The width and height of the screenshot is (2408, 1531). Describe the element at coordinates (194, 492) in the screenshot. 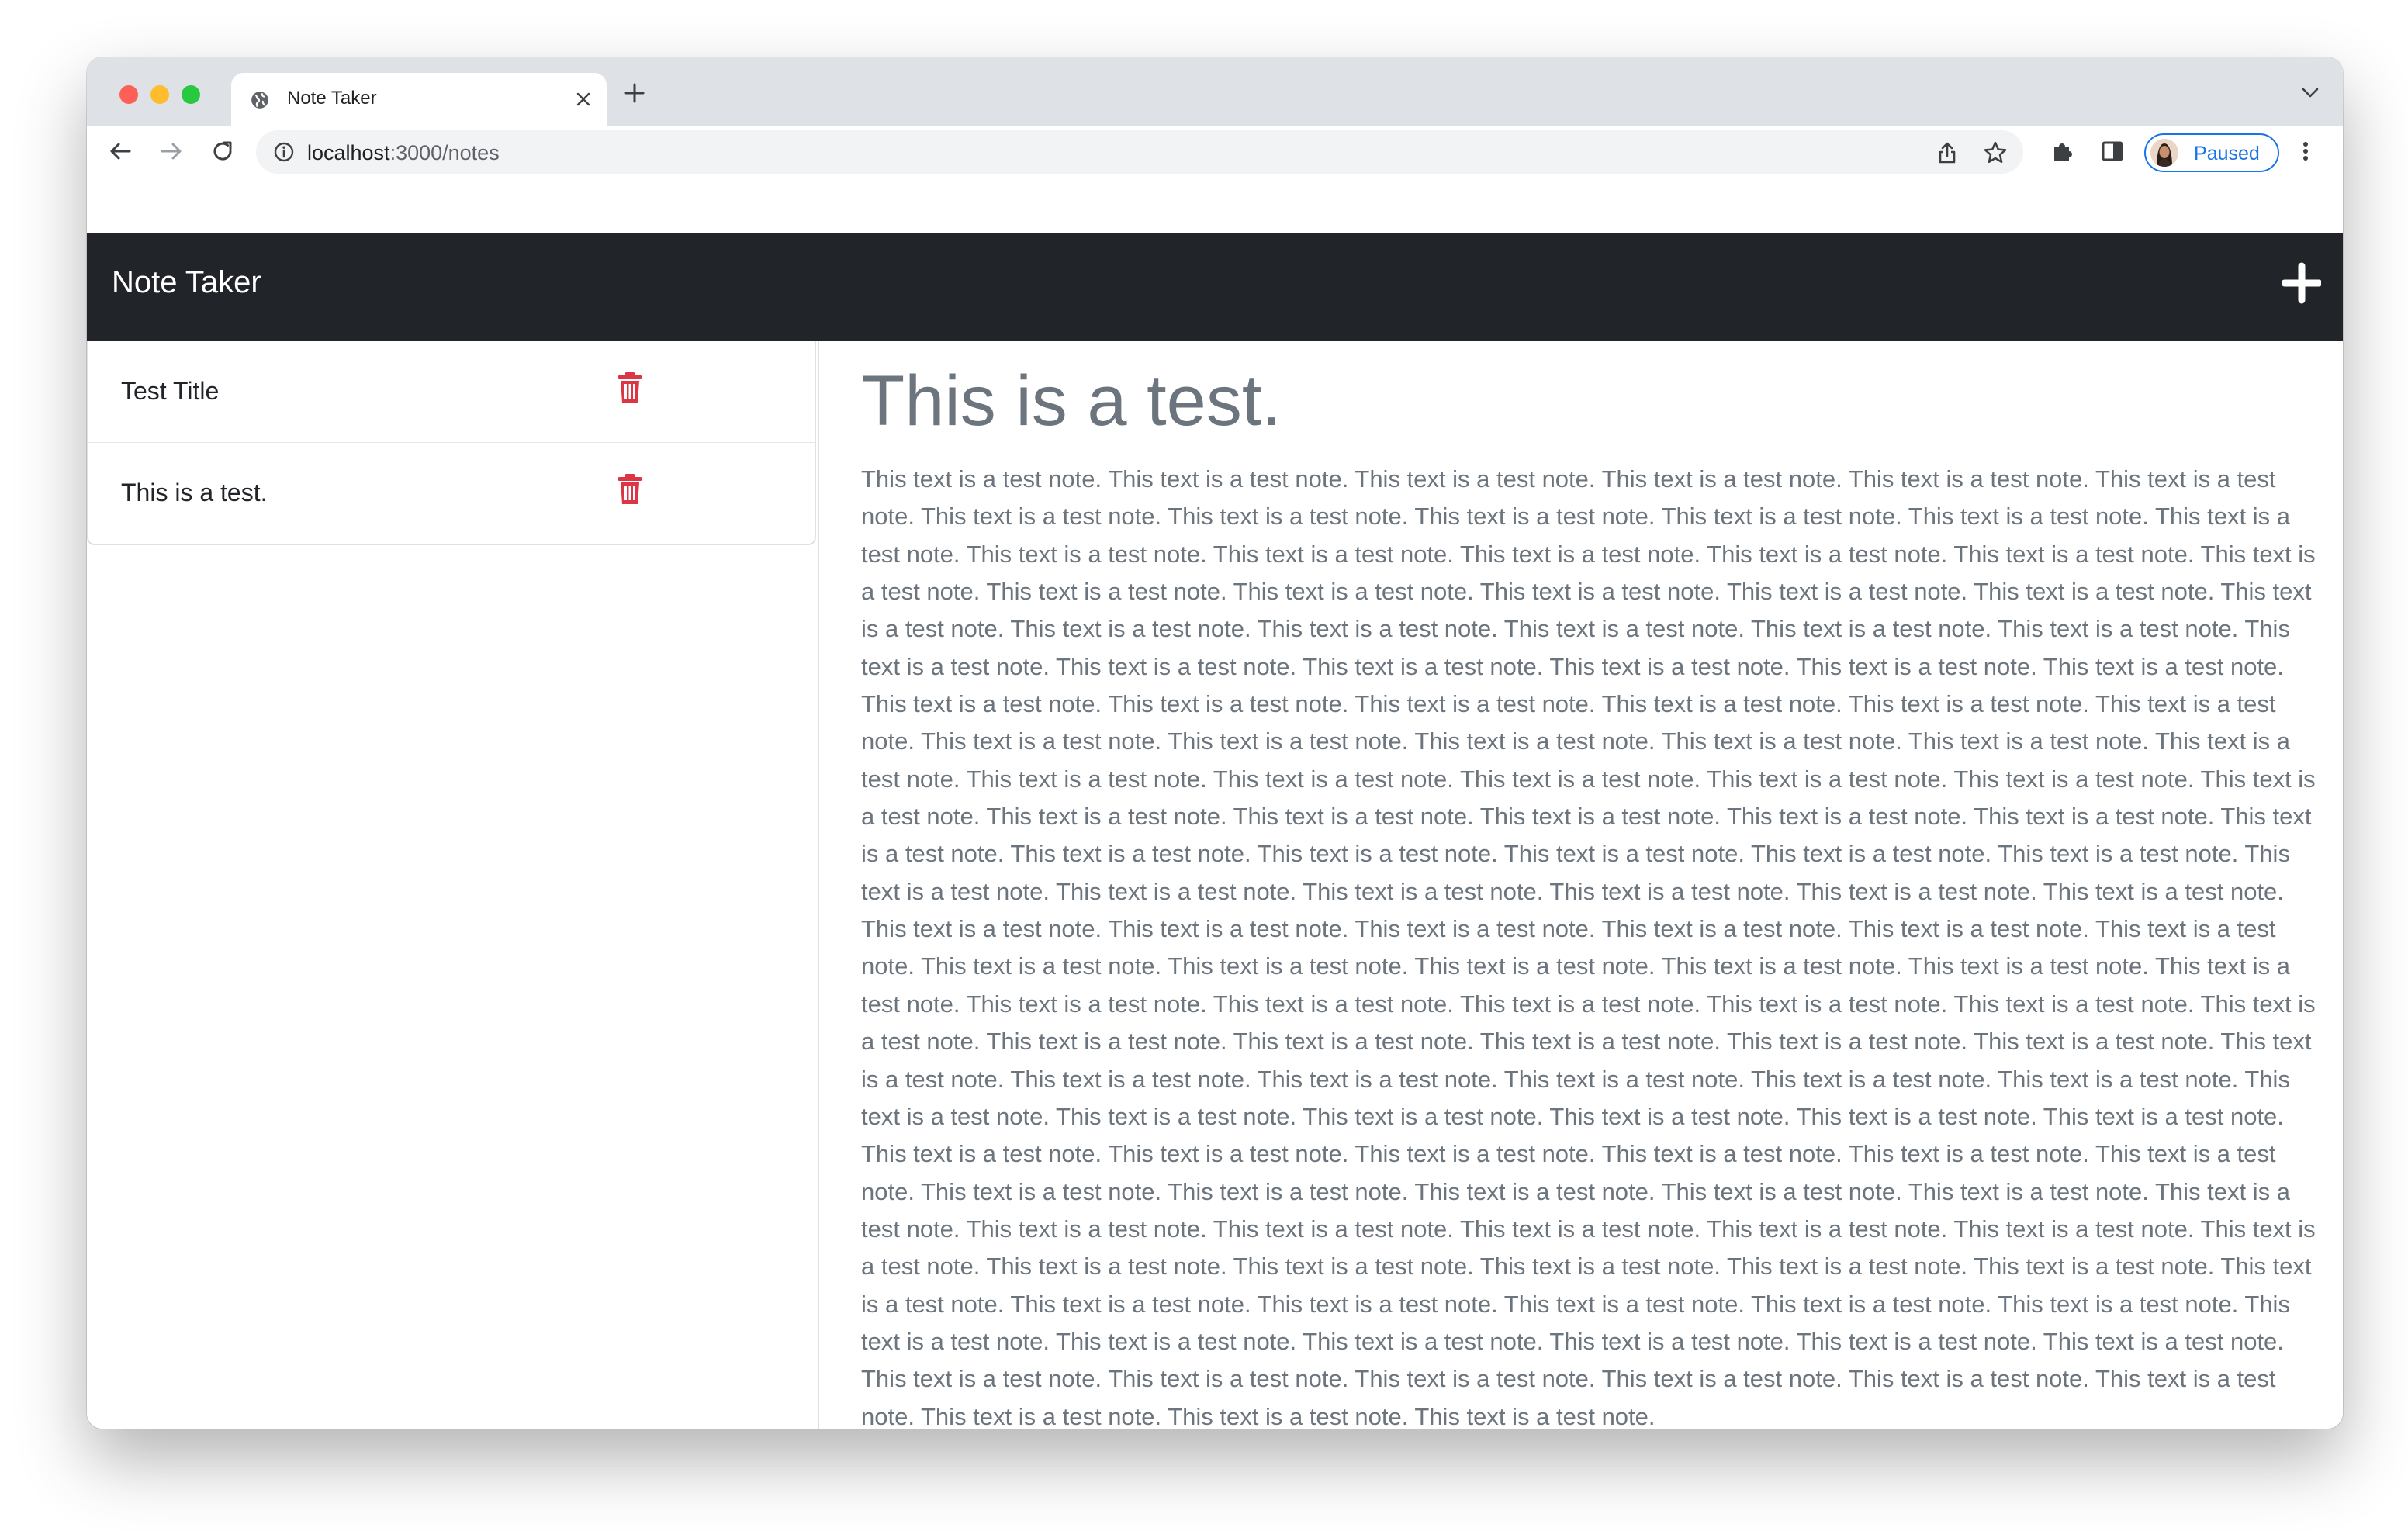

I see `note-list-title: This is a test.` at that location.